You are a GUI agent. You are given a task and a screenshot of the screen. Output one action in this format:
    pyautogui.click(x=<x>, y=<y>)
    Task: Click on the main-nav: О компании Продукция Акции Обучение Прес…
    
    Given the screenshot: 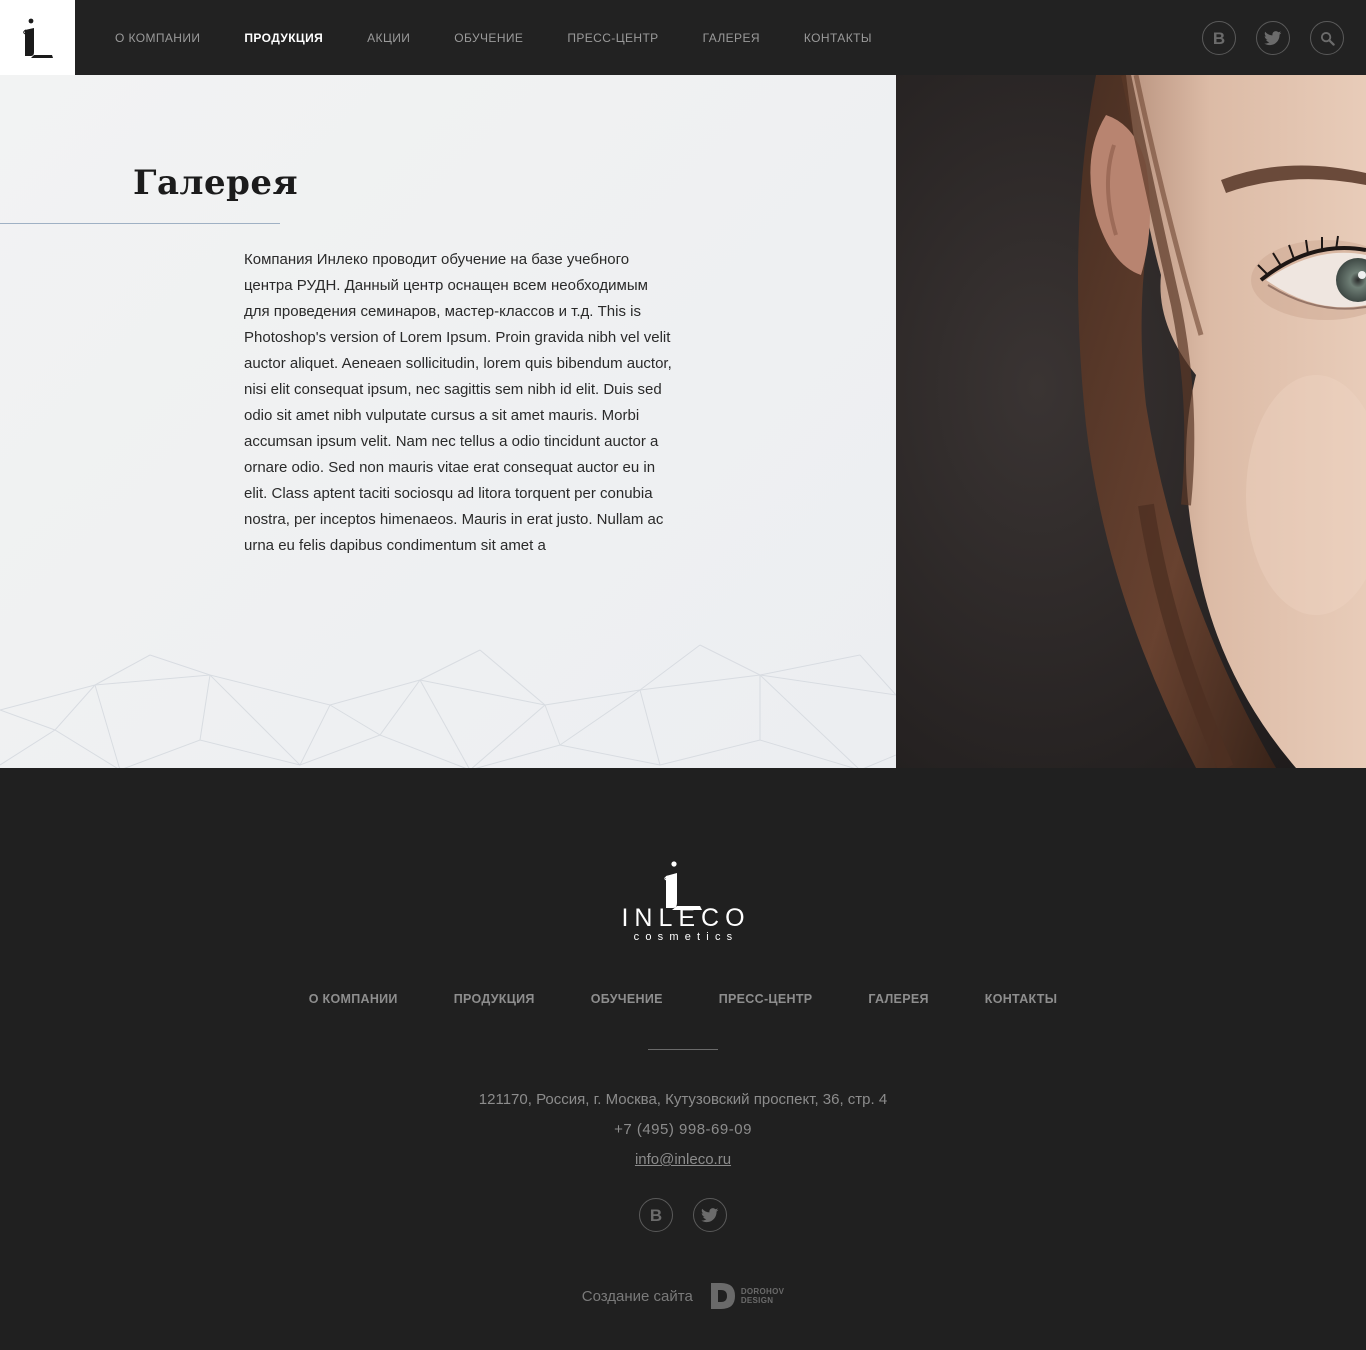 What is the action you would take?
    pyautogui.click(x=515, y=37)
    